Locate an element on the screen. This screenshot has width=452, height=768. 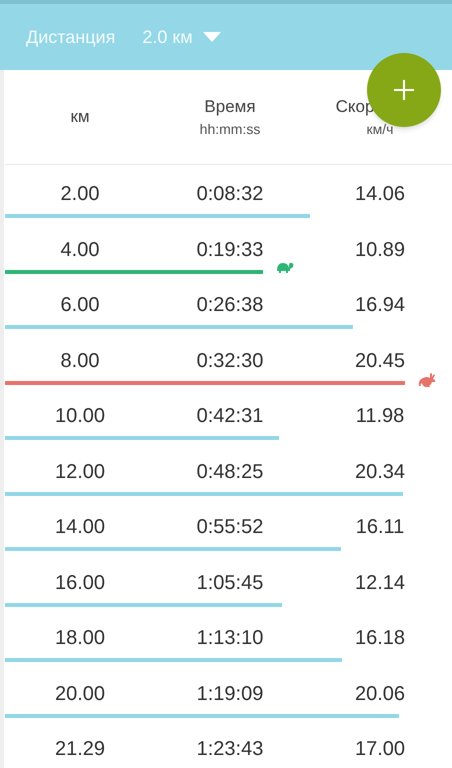
speed-cell-text: 12.14 is located at coordinates (380, 582).